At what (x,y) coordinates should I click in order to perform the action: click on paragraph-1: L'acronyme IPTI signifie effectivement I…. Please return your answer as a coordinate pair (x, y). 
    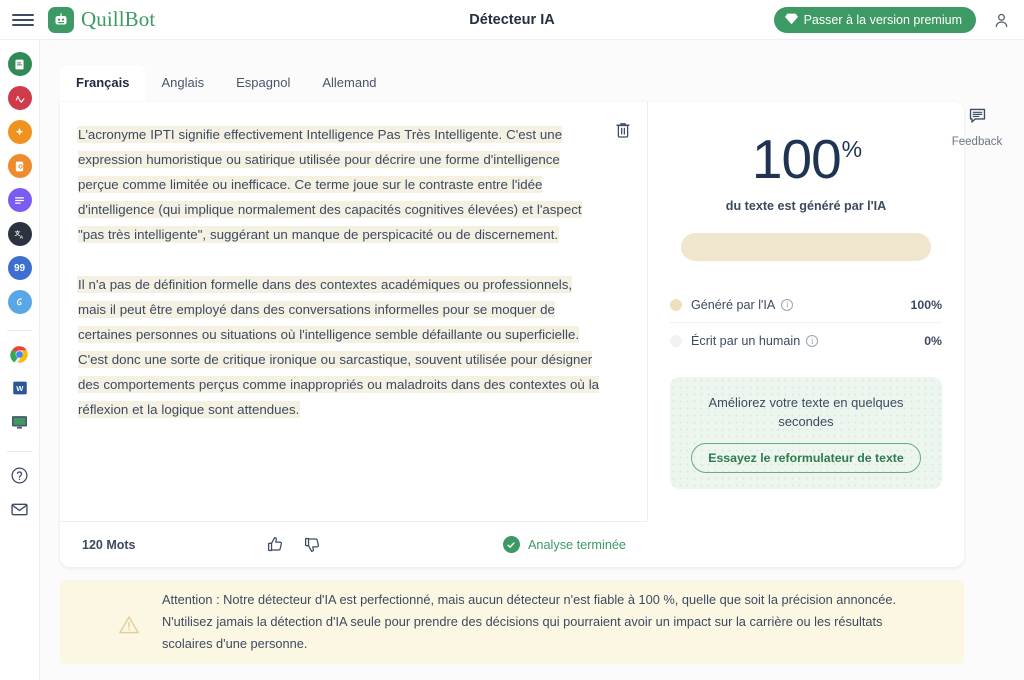
    Looking at the image, I should click on (339, 184).